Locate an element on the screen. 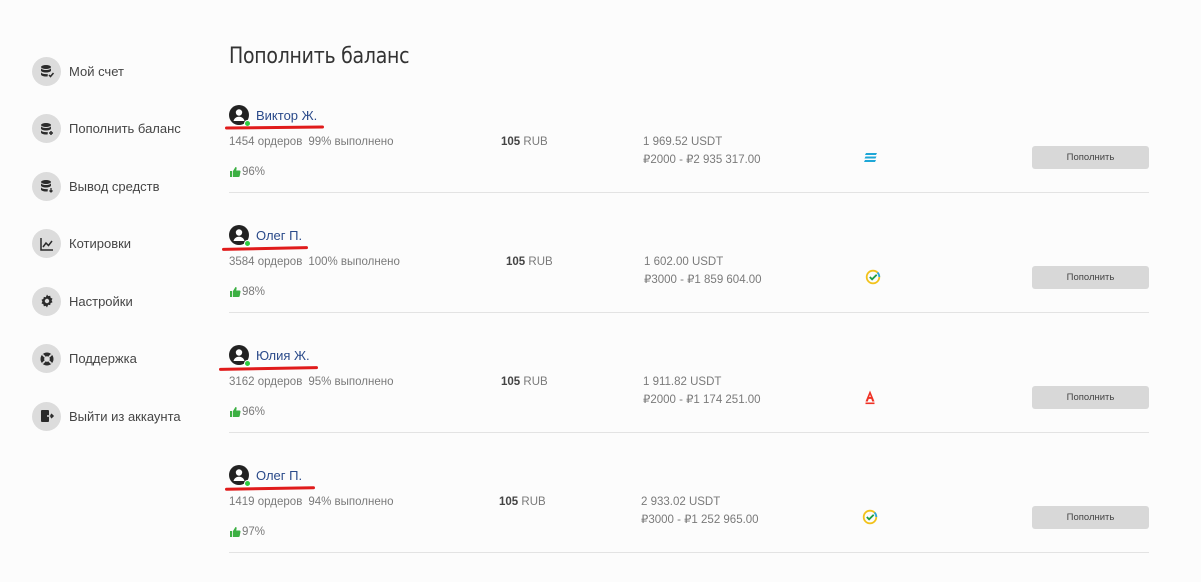 This screenshot has width=1201, height=582. orders-count: 1419 ордеров is located at coordinates (266, 502).